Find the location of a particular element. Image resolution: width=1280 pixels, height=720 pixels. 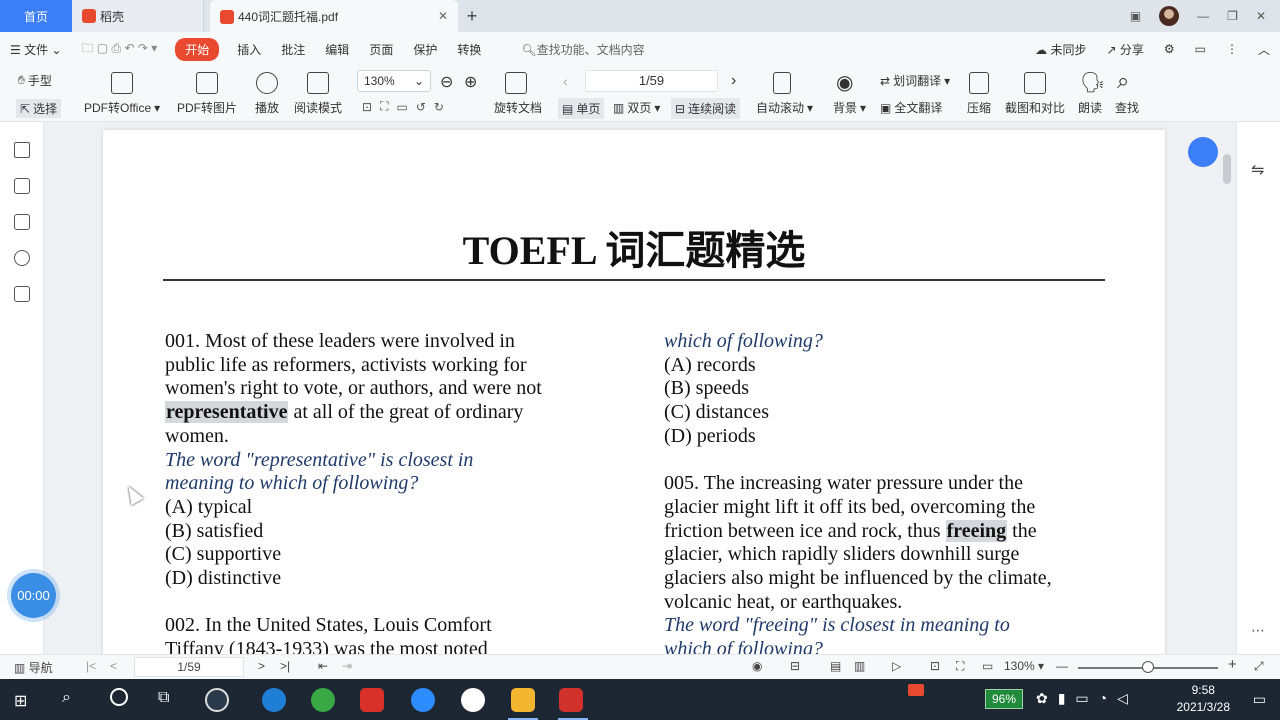

compress-button: 压缩 is located at coordinates (979, 107).